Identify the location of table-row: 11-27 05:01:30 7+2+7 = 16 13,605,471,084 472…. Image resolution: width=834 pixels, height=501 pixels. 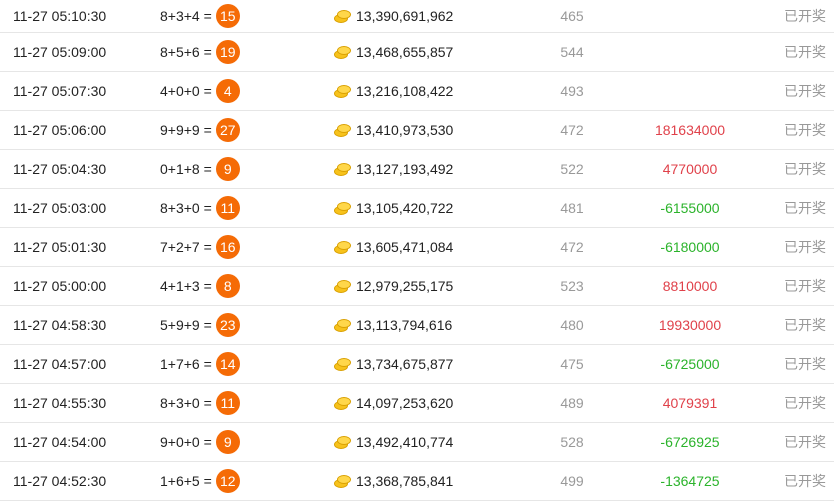
(417, 247).